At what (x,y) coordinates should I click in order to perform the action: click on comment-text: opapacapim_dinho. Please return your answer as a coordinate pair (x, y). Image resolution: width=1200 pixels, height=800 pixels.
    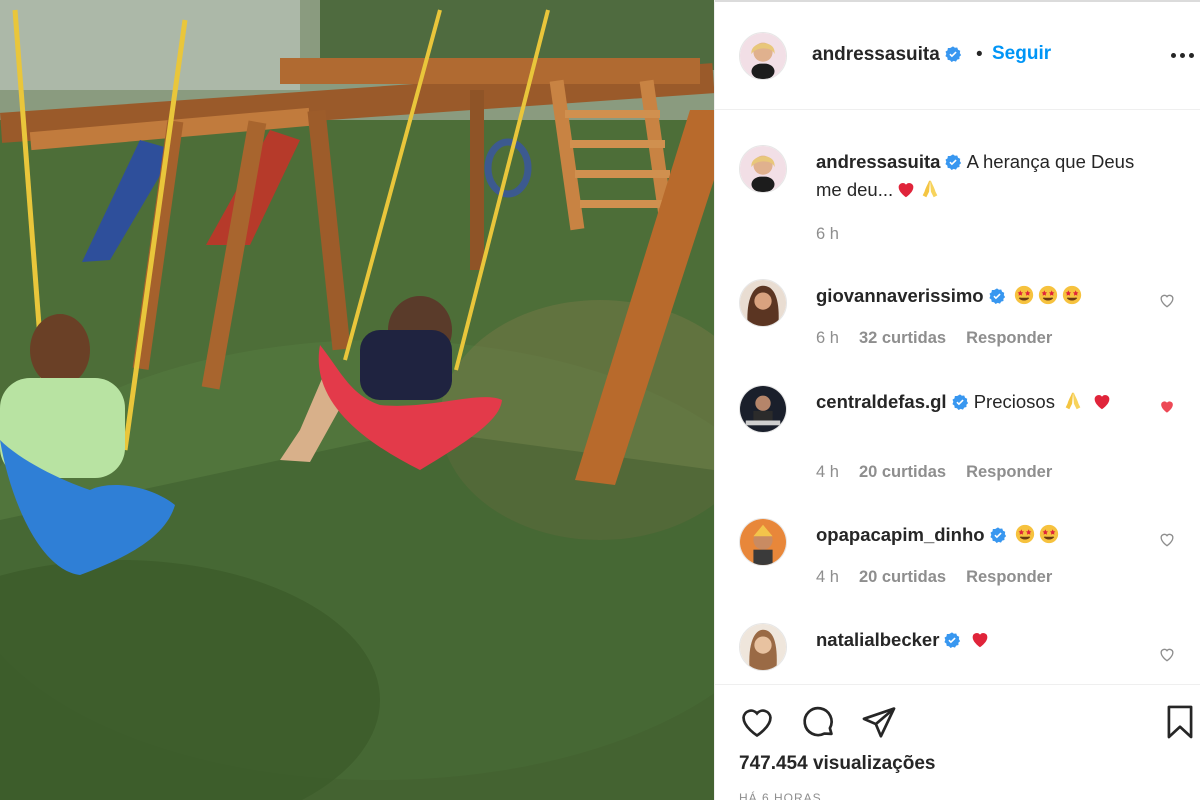
    Looking at the image, I should click on (988, 535).